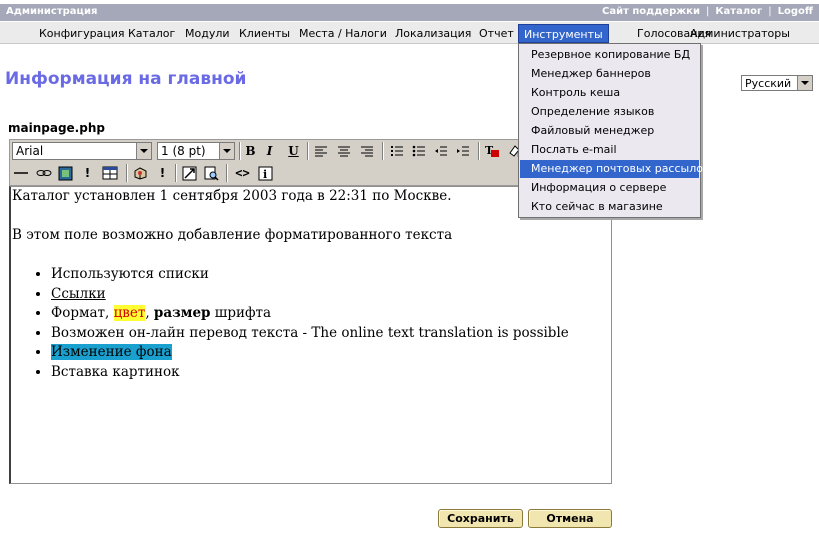 This screenshot has width=819, height=535. Describe the element at coordinates (331, 295) in the screenshot. I see `list-item: Ссылки` at that location.